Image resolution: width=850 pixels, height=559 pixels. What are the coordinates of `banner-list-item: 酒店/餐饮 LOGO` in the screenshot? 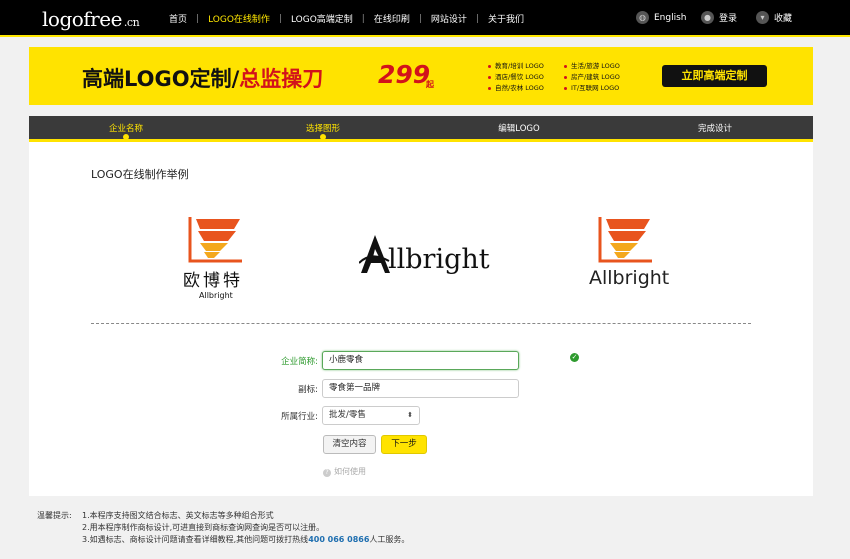 It's located at (516, 77).